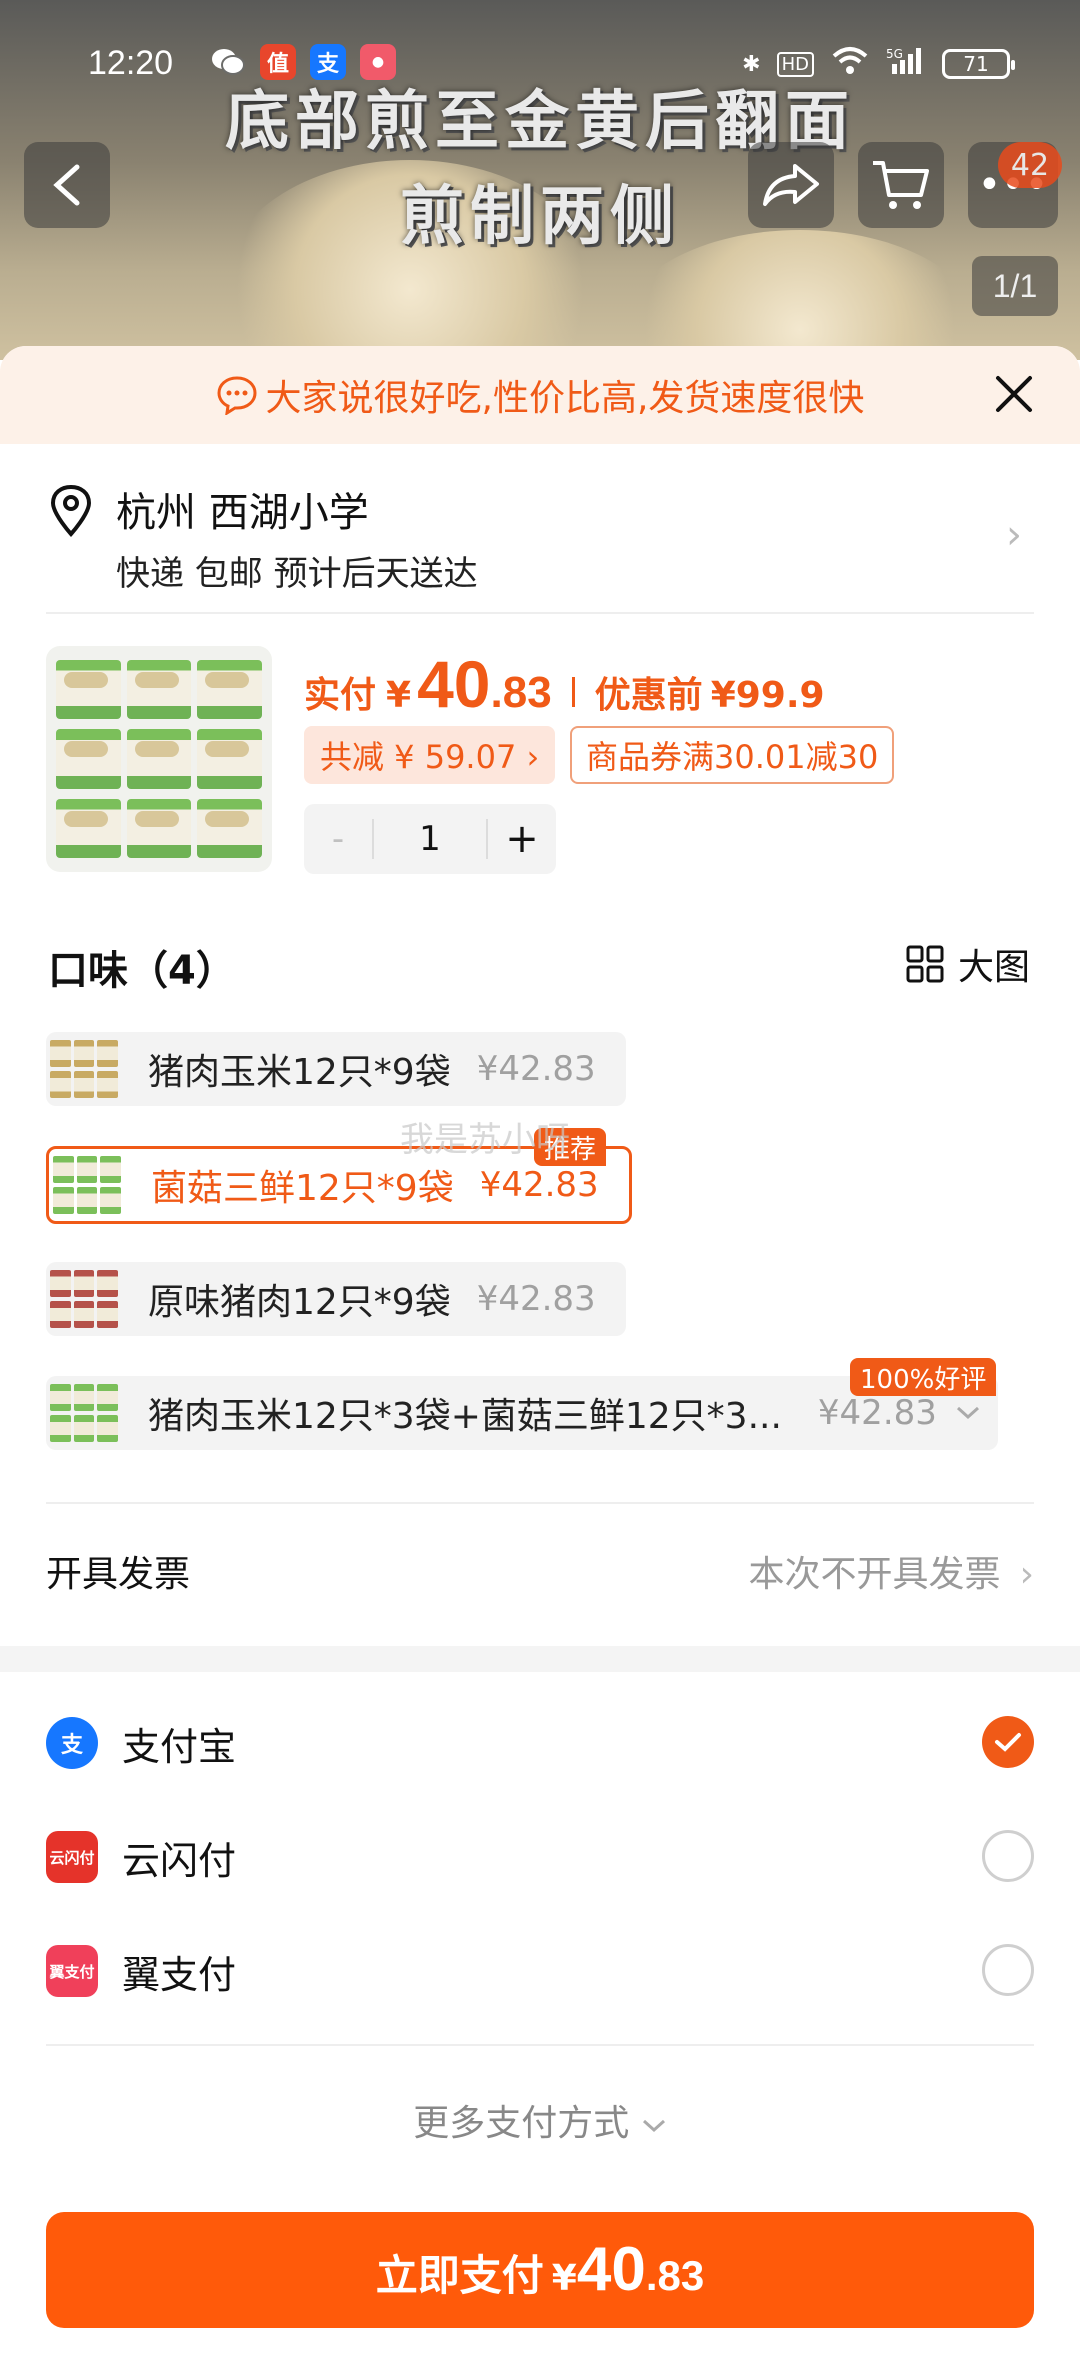 The image size is (1080, 2376). I want to click on payment-name: 翼支付, so click(179, 1974).